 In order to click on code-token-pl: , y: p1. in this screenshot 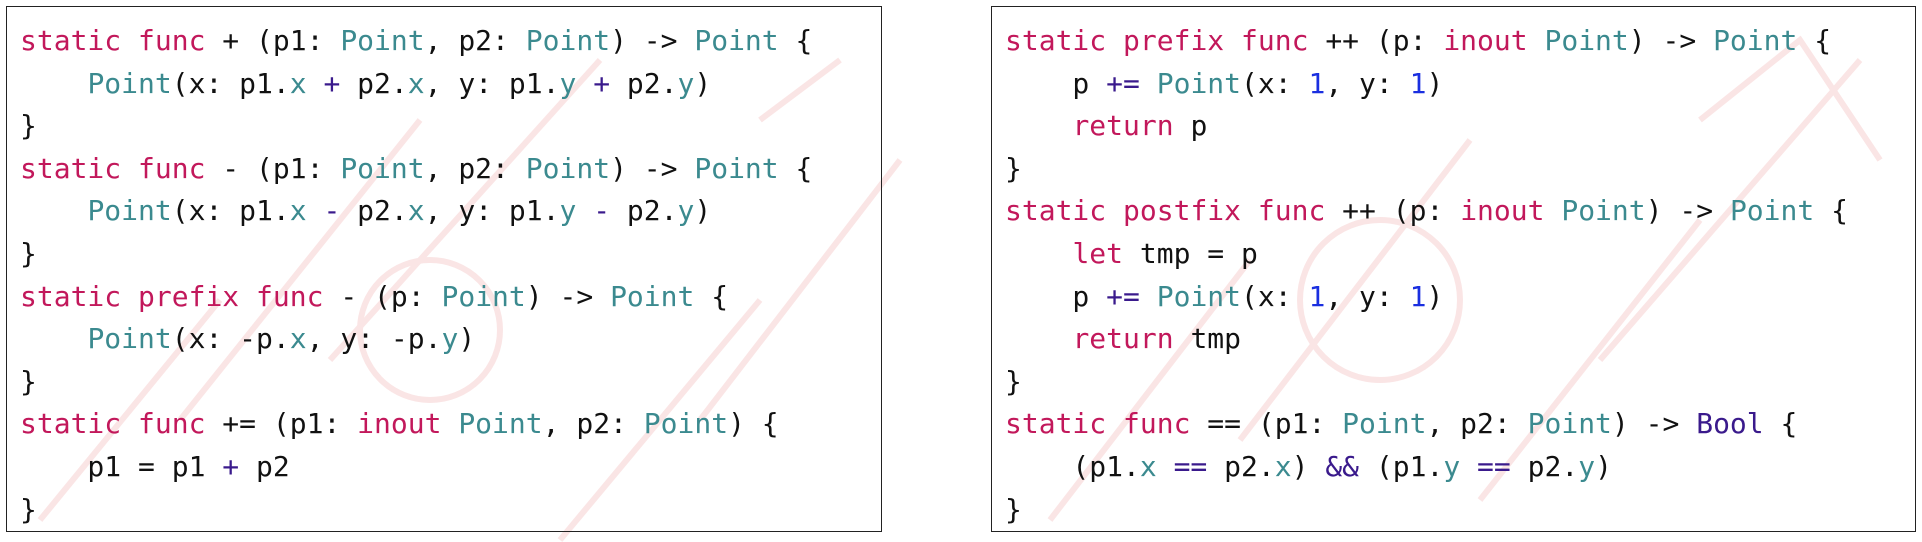, I will do `click(492, 211)`.